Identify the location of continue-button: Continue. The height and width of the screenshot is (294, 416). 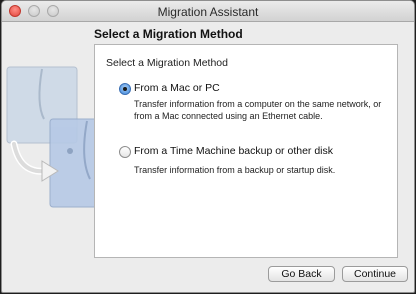
(375, 274).